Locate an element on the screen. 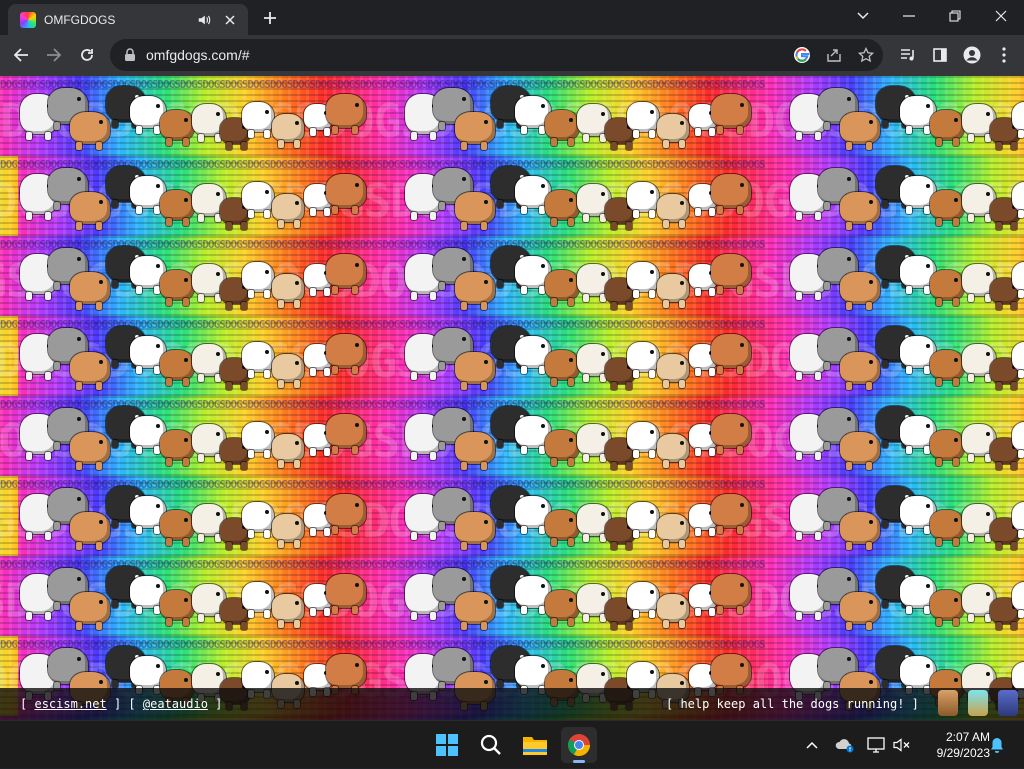  file-explorer-icon is located at coordinates (535, 746).